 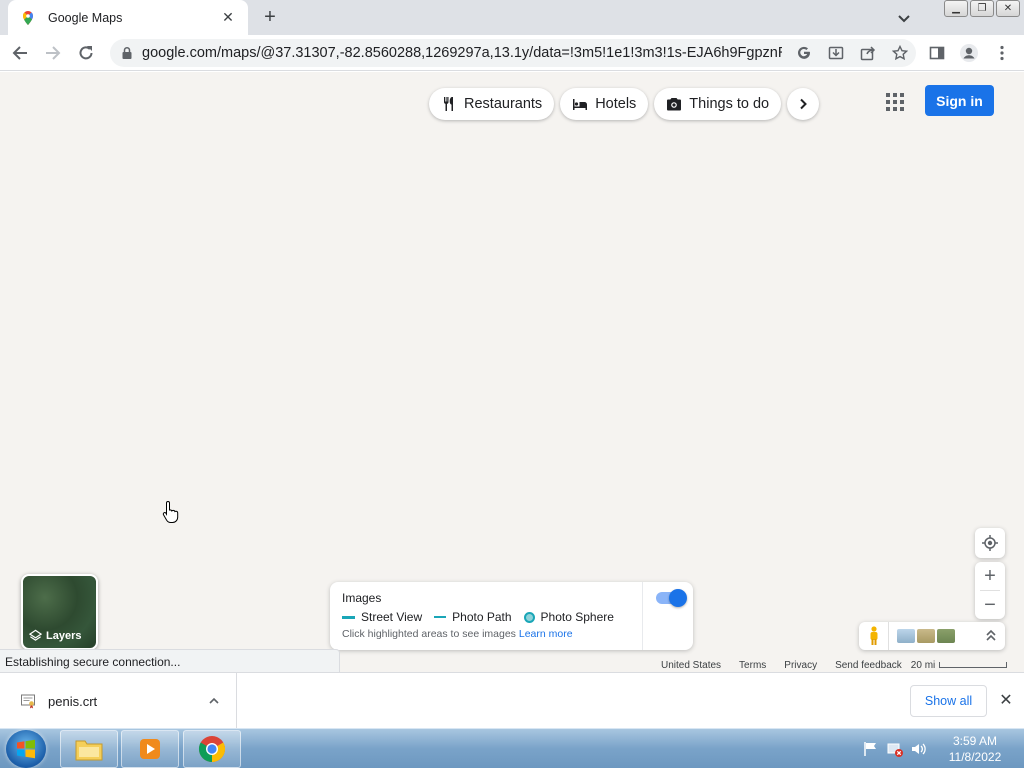 I want to click on restore-icon: ❐, so click(x=982, y=8).